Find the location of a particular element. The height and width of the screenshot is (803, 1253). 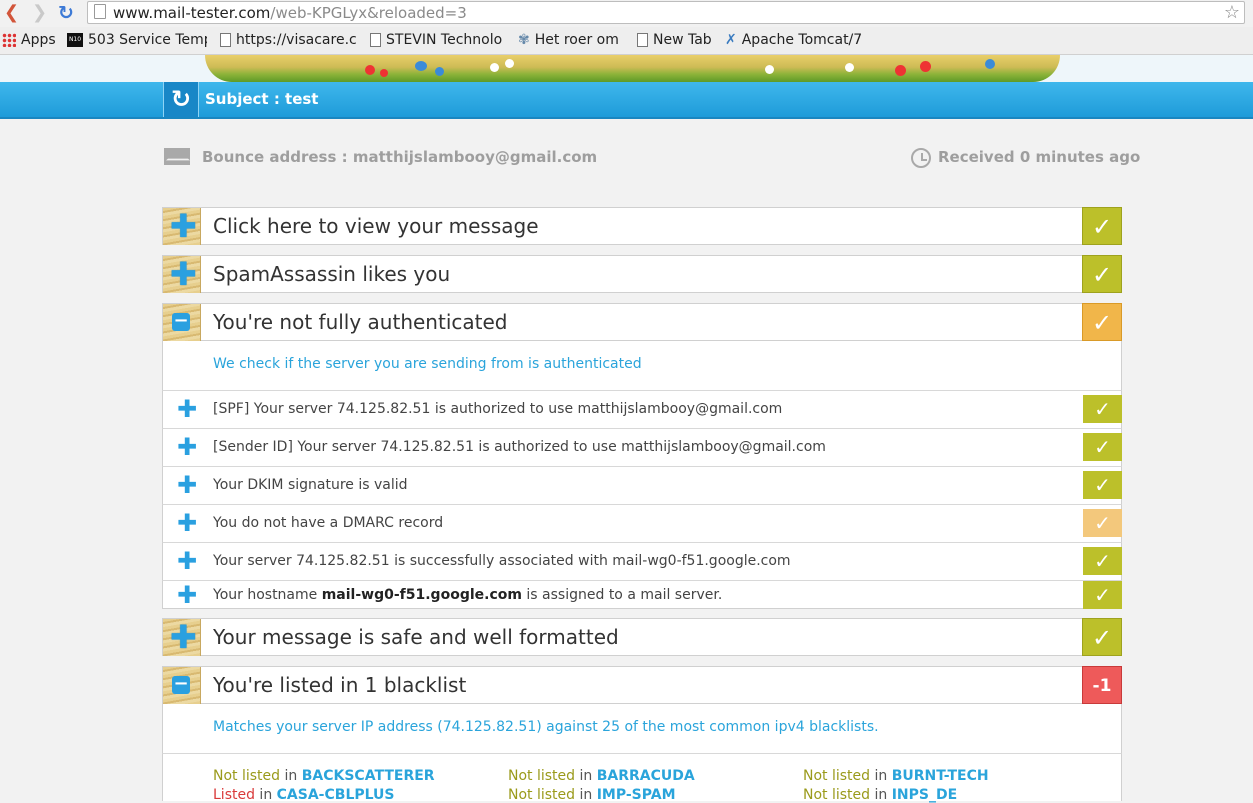

bookmark-visacare: https://visacare.c is located at coordinates (290, 40).